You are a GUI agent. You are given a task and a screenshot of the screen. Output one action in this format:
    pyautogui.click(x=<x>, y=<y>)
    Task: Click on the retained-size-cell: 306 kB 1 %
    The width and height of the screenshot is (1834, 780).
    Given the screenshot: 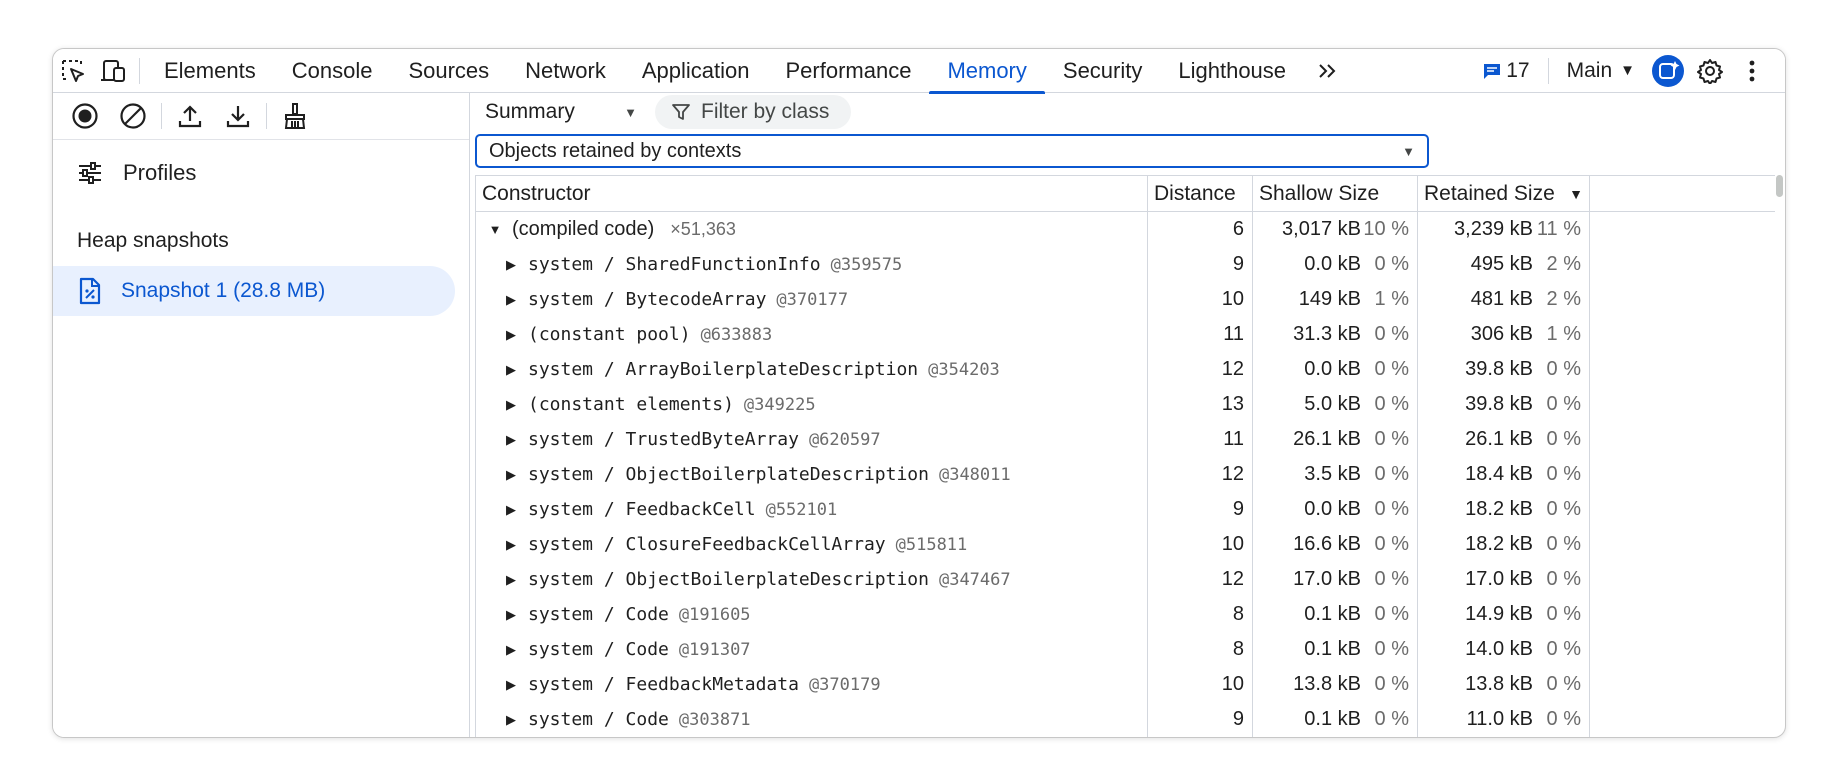 What is the action you would take?
    pyautogui.click(x=1504, y=334)
    